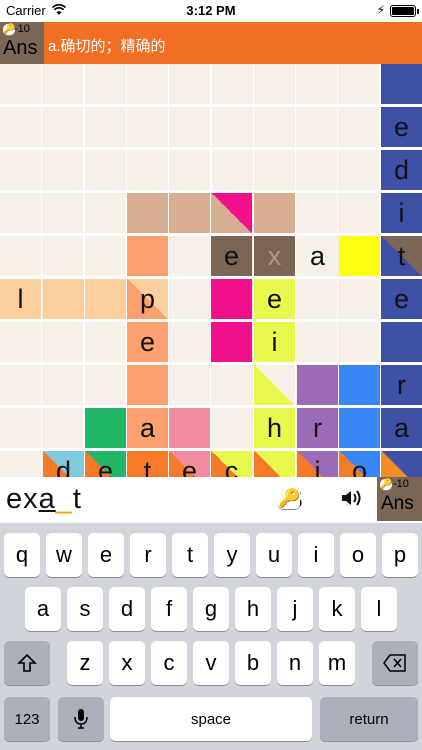 Image resolution: width=422 pixels, height=750 pixels. Describe the element at coordinates (22, 555) in the screenshot. I see `key-q: q` at that location.